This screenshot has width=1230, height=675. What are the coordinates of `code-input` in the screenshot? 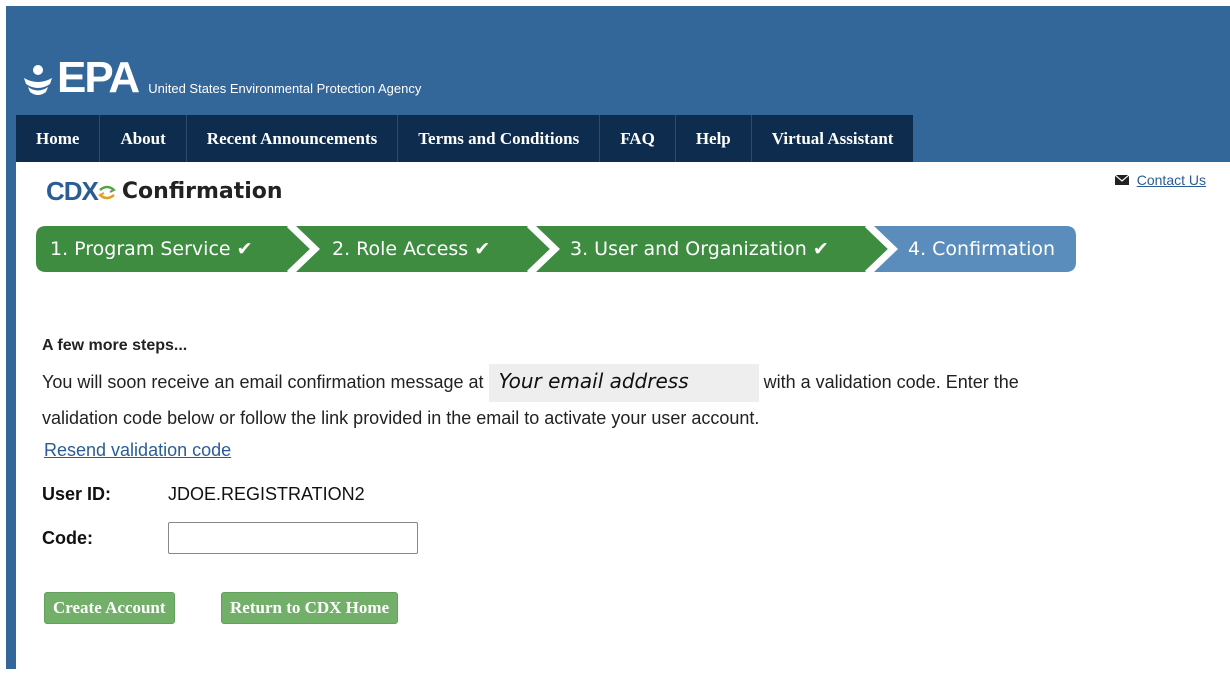 It's located at (293, 538).